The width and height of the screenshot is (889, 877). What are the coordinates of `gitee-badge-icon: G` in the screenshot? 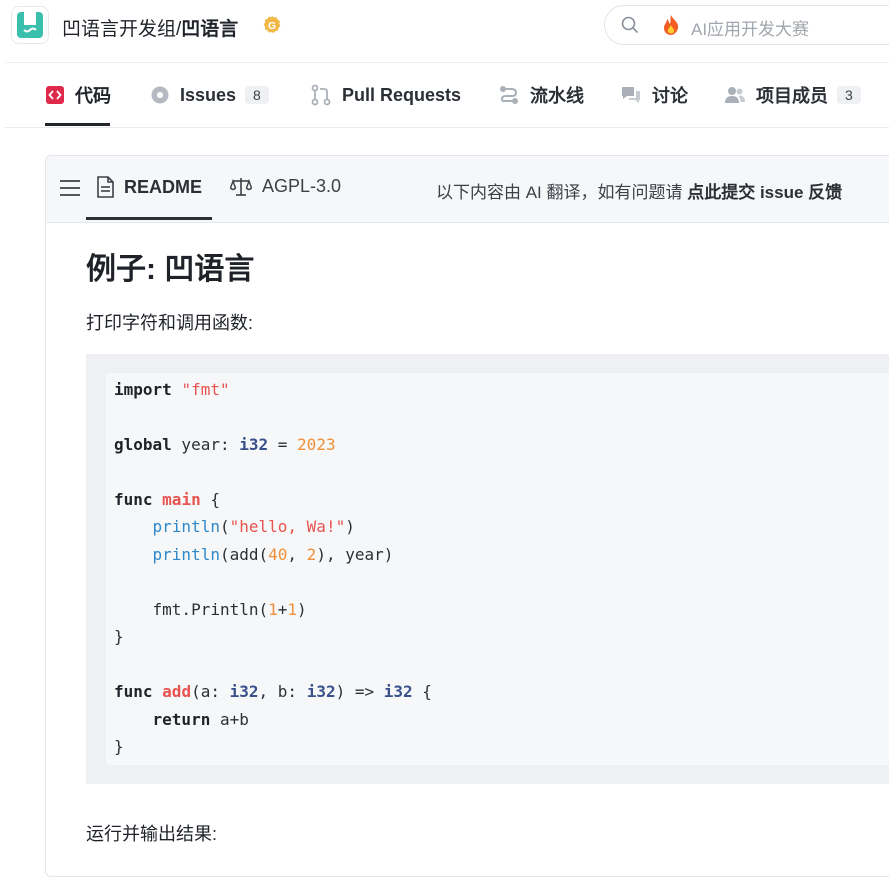 It's located at (272, 25).